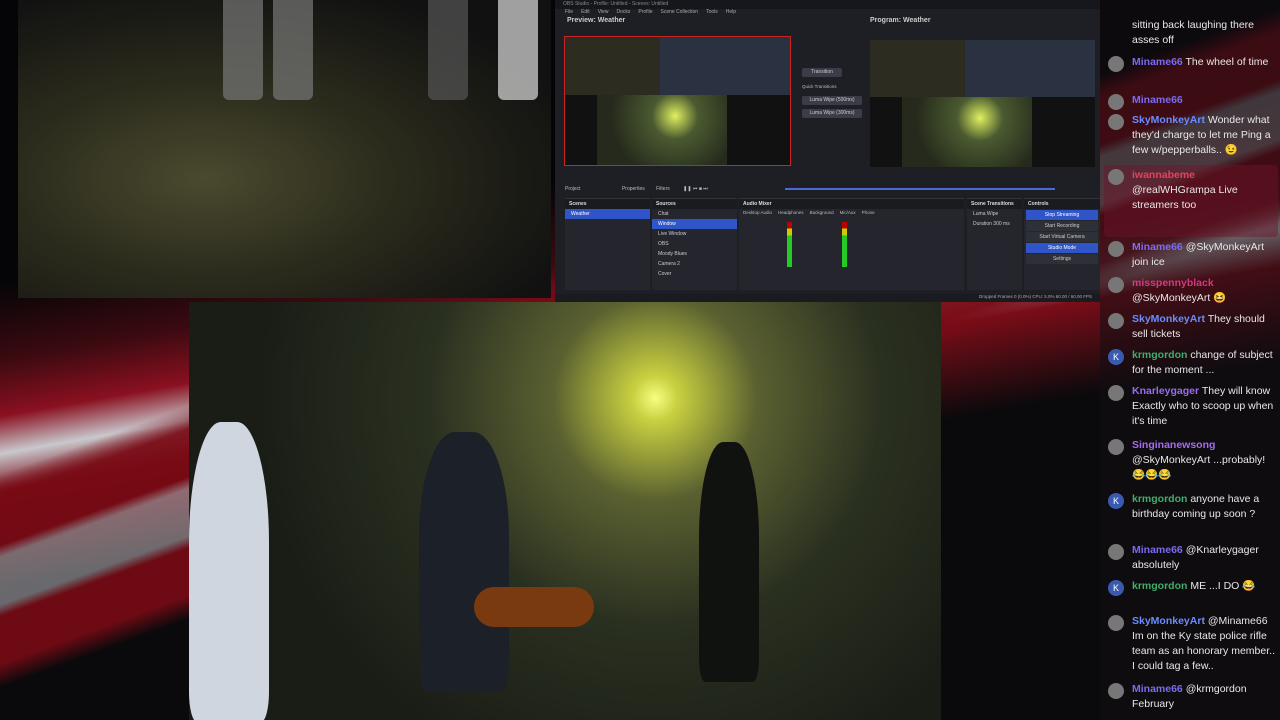  Describe the element at coordinates (1227, 62) in the screenshot. I see `chat-text: The wheel of time` at that location.